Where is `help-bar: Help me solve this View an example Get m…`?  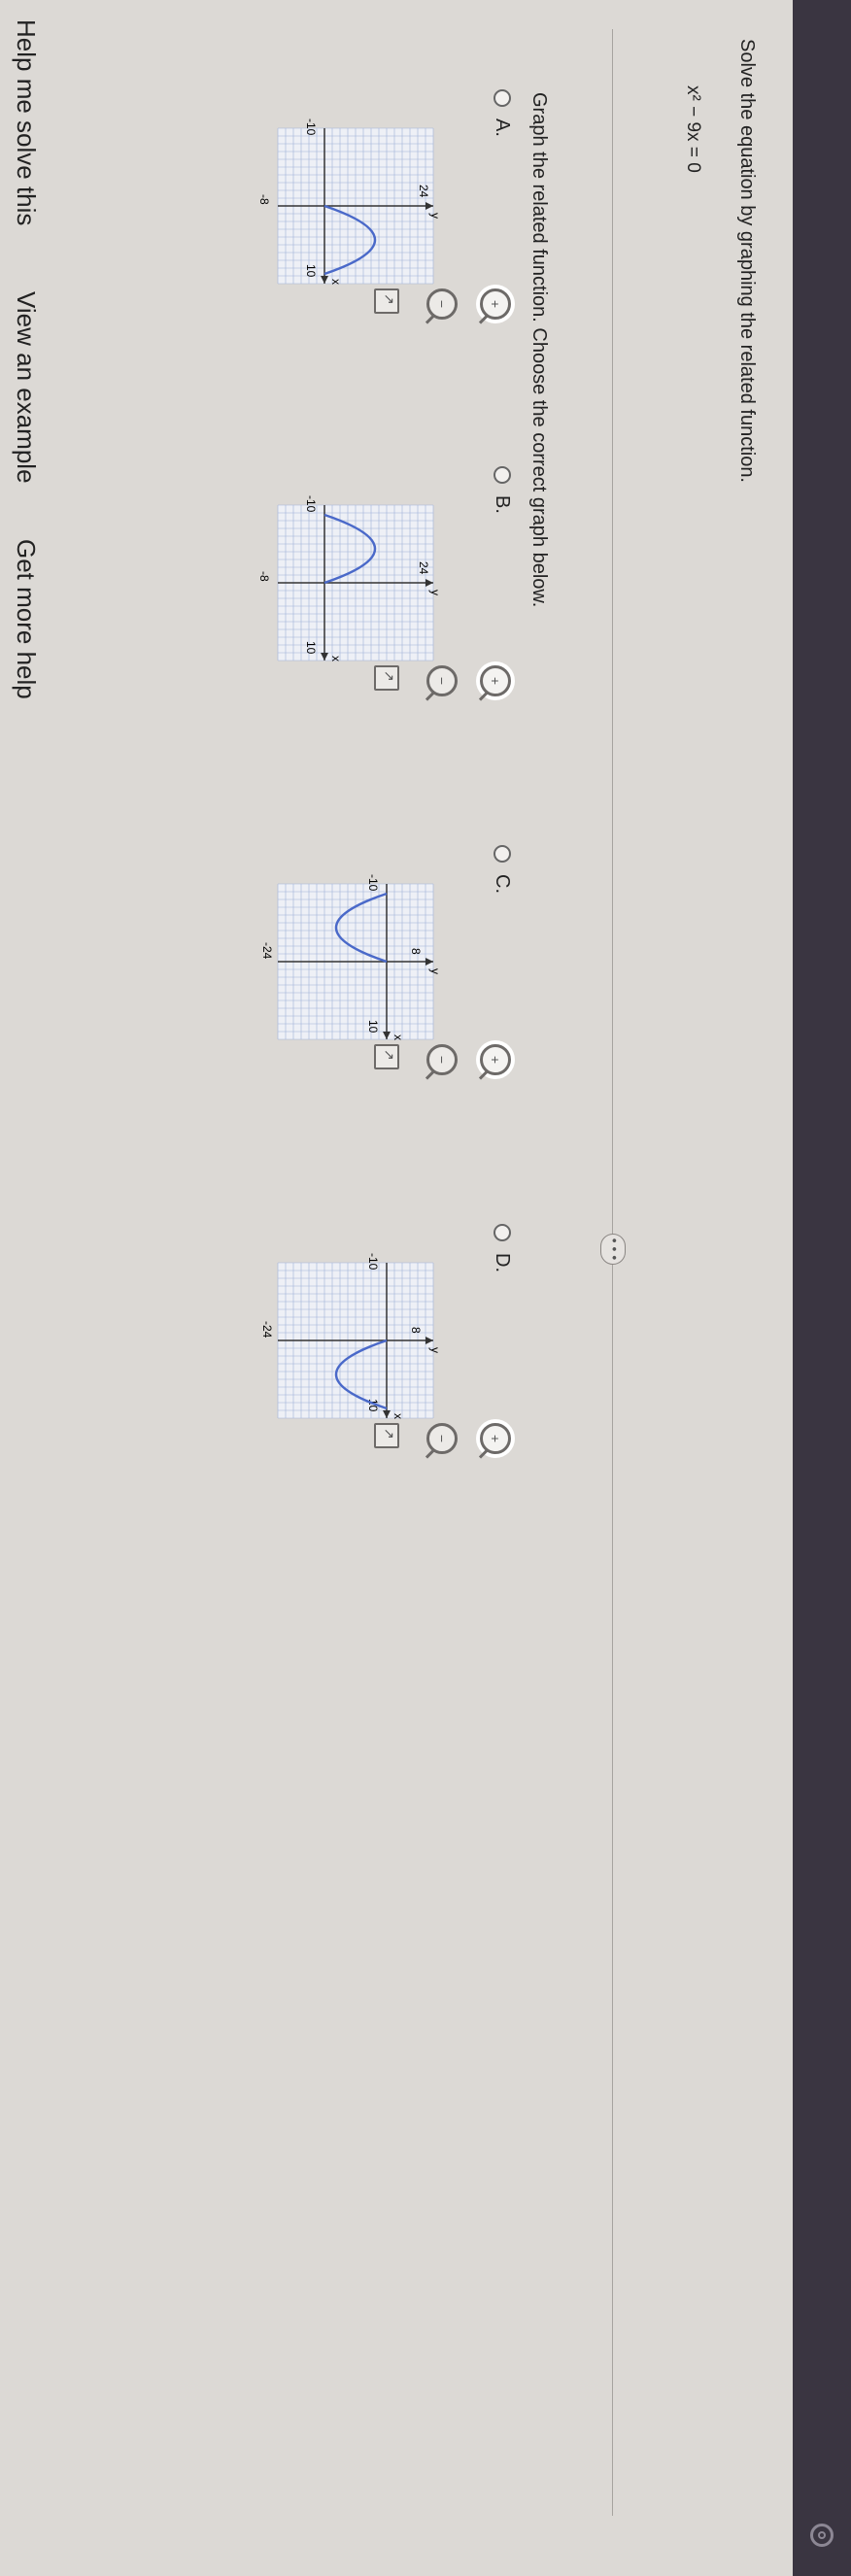 help-bar: Help me solve this View an example Get m… is located at coordinates (21, 1288).